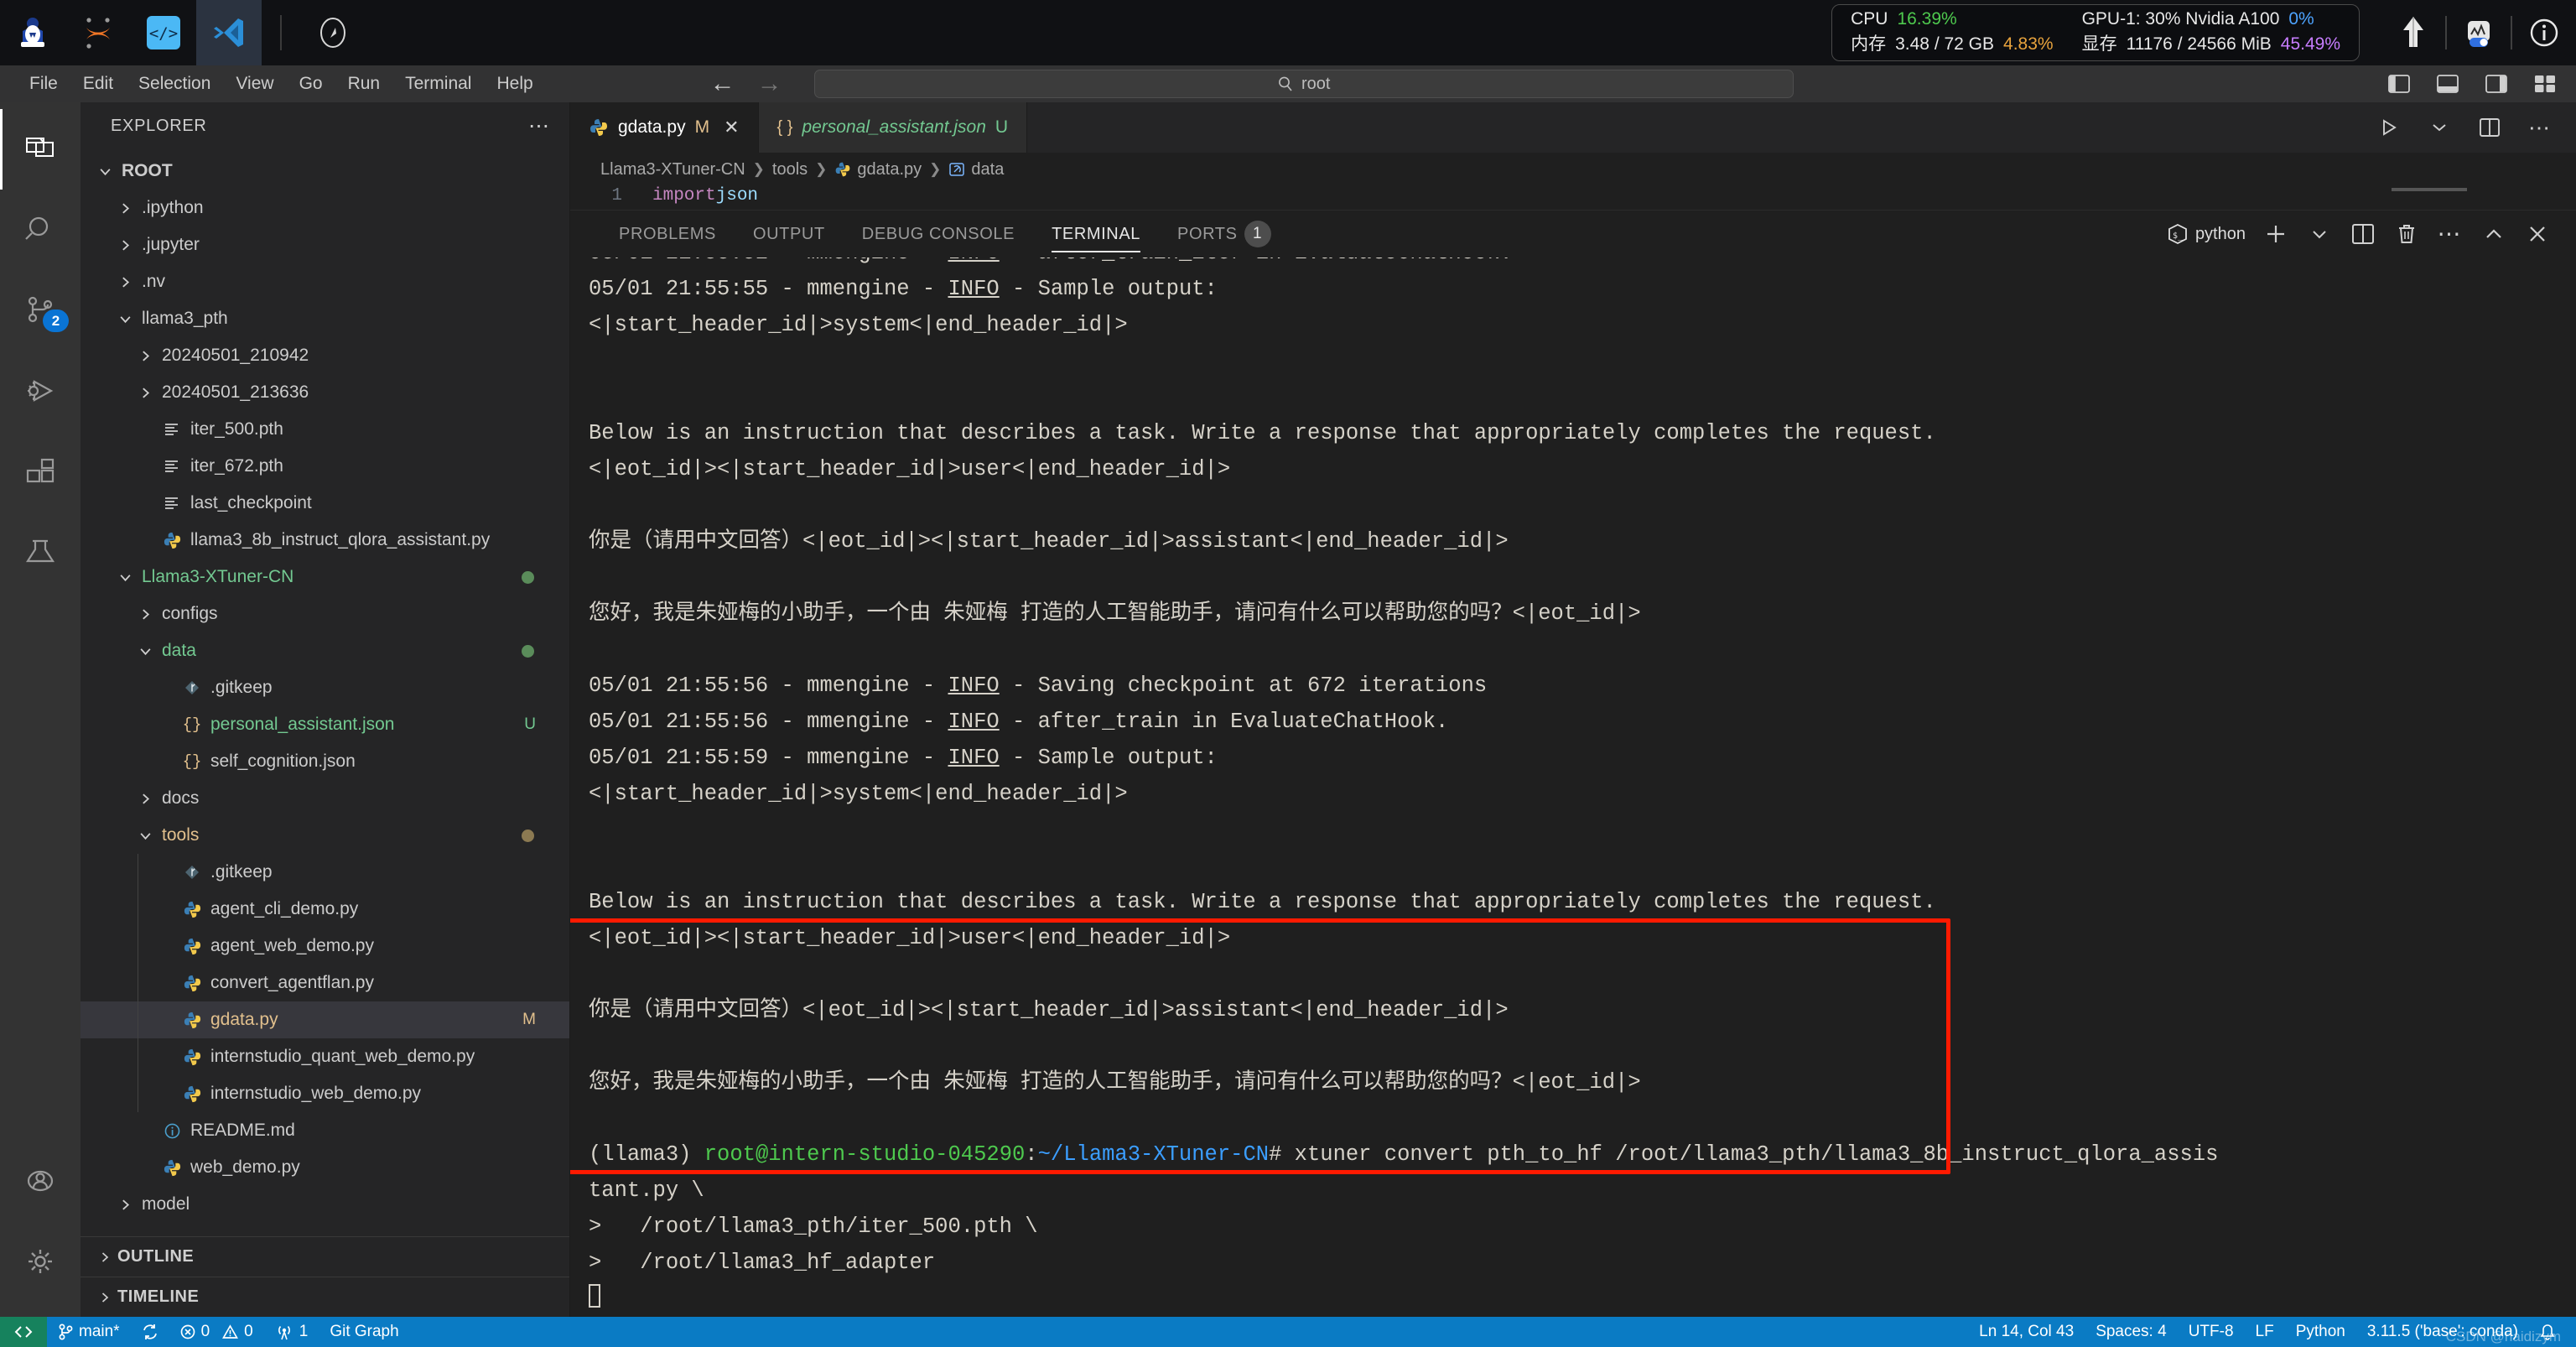 This screenshot has width=2576, height=1347. What do you see at coordinates (324, 1094) in the screenshot?
I see `tree-item-internstudio-web-demo-py: internstudio_web_demo.py` at bounding box center [324, 1094].